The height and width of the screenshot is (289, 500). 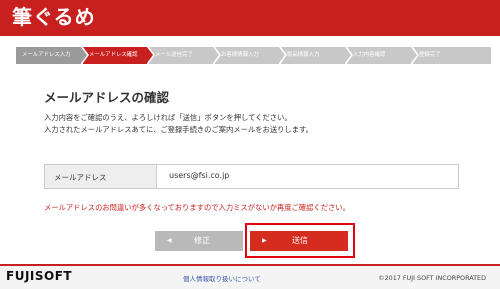 I want to click on step-label: メール送信完了, so click(x=174, y=55).